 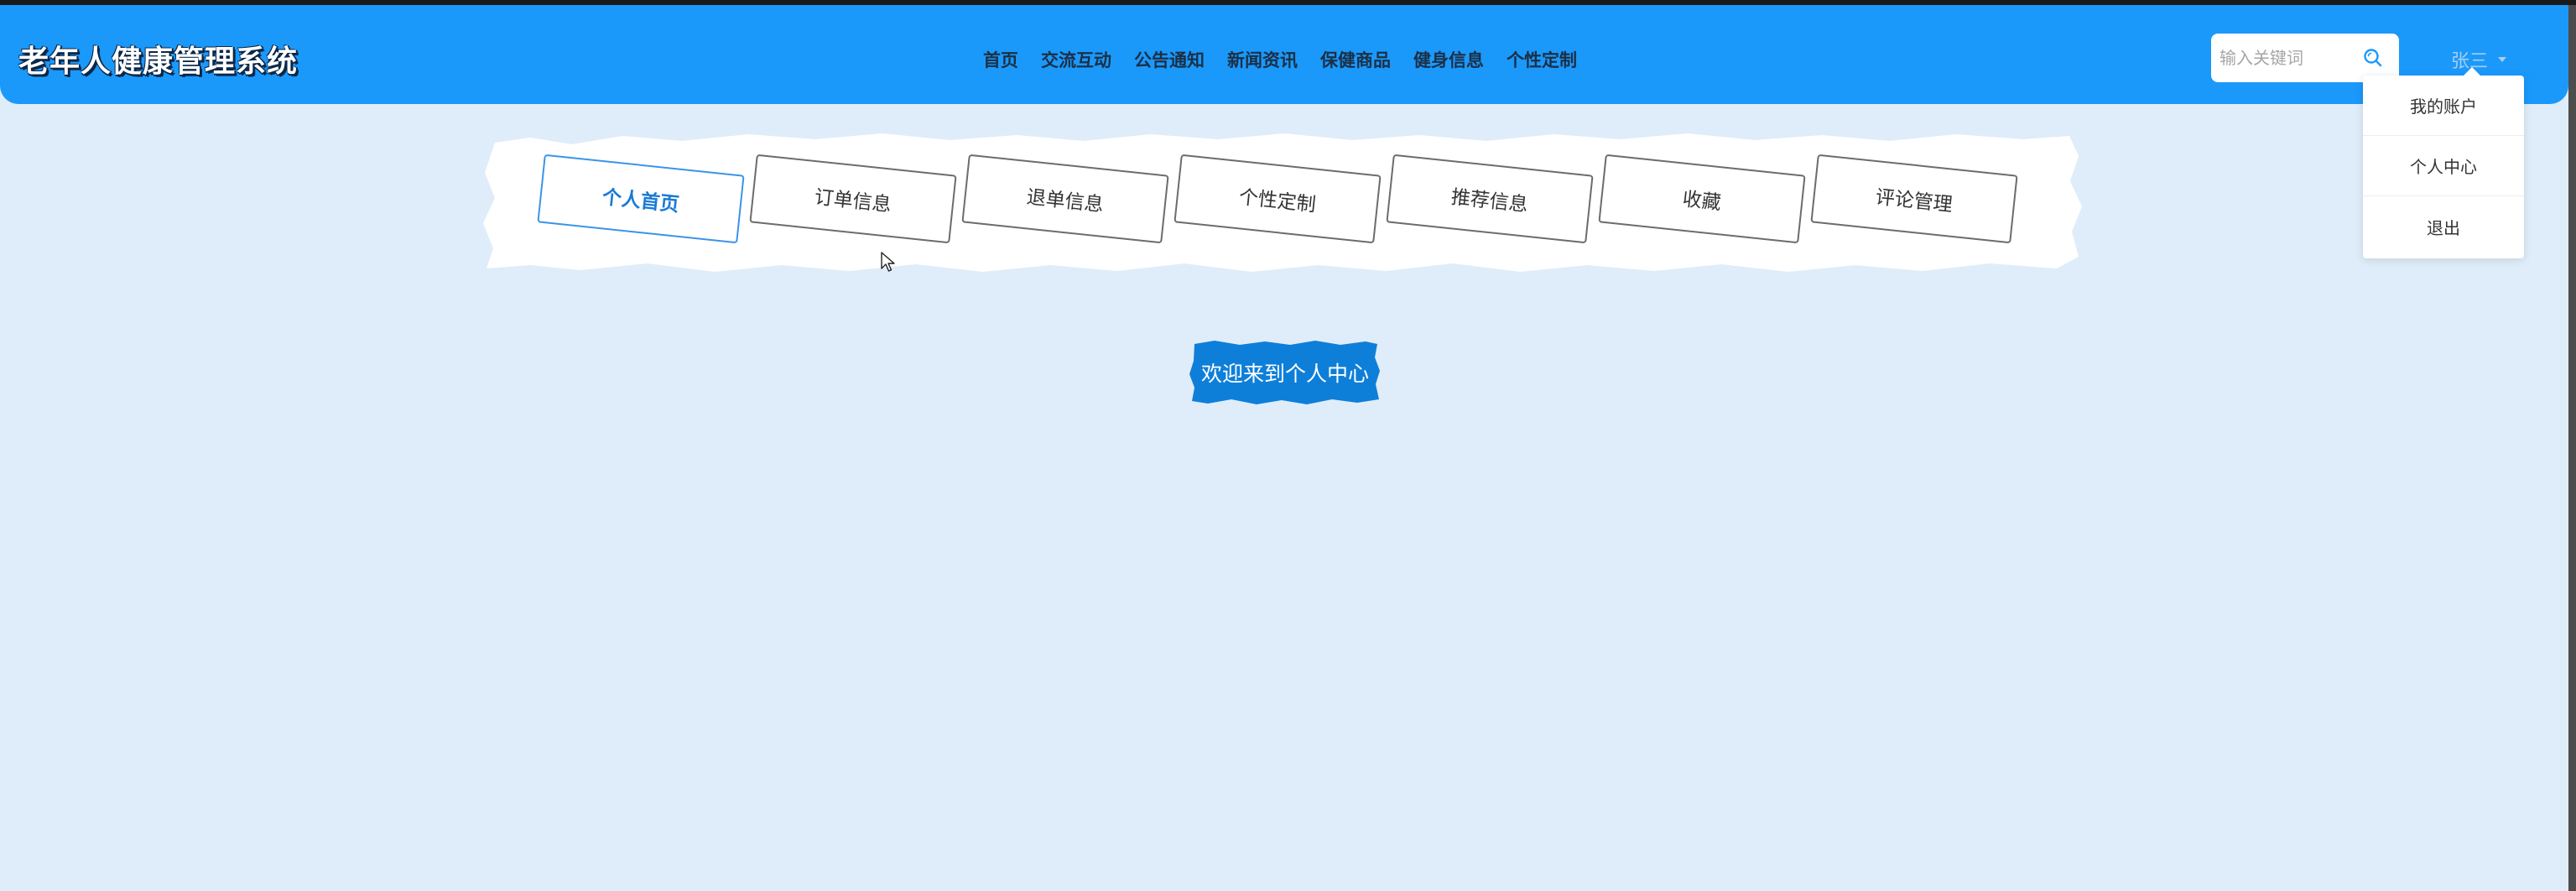 I want to click on search-input, so click(x=2287, y=58).